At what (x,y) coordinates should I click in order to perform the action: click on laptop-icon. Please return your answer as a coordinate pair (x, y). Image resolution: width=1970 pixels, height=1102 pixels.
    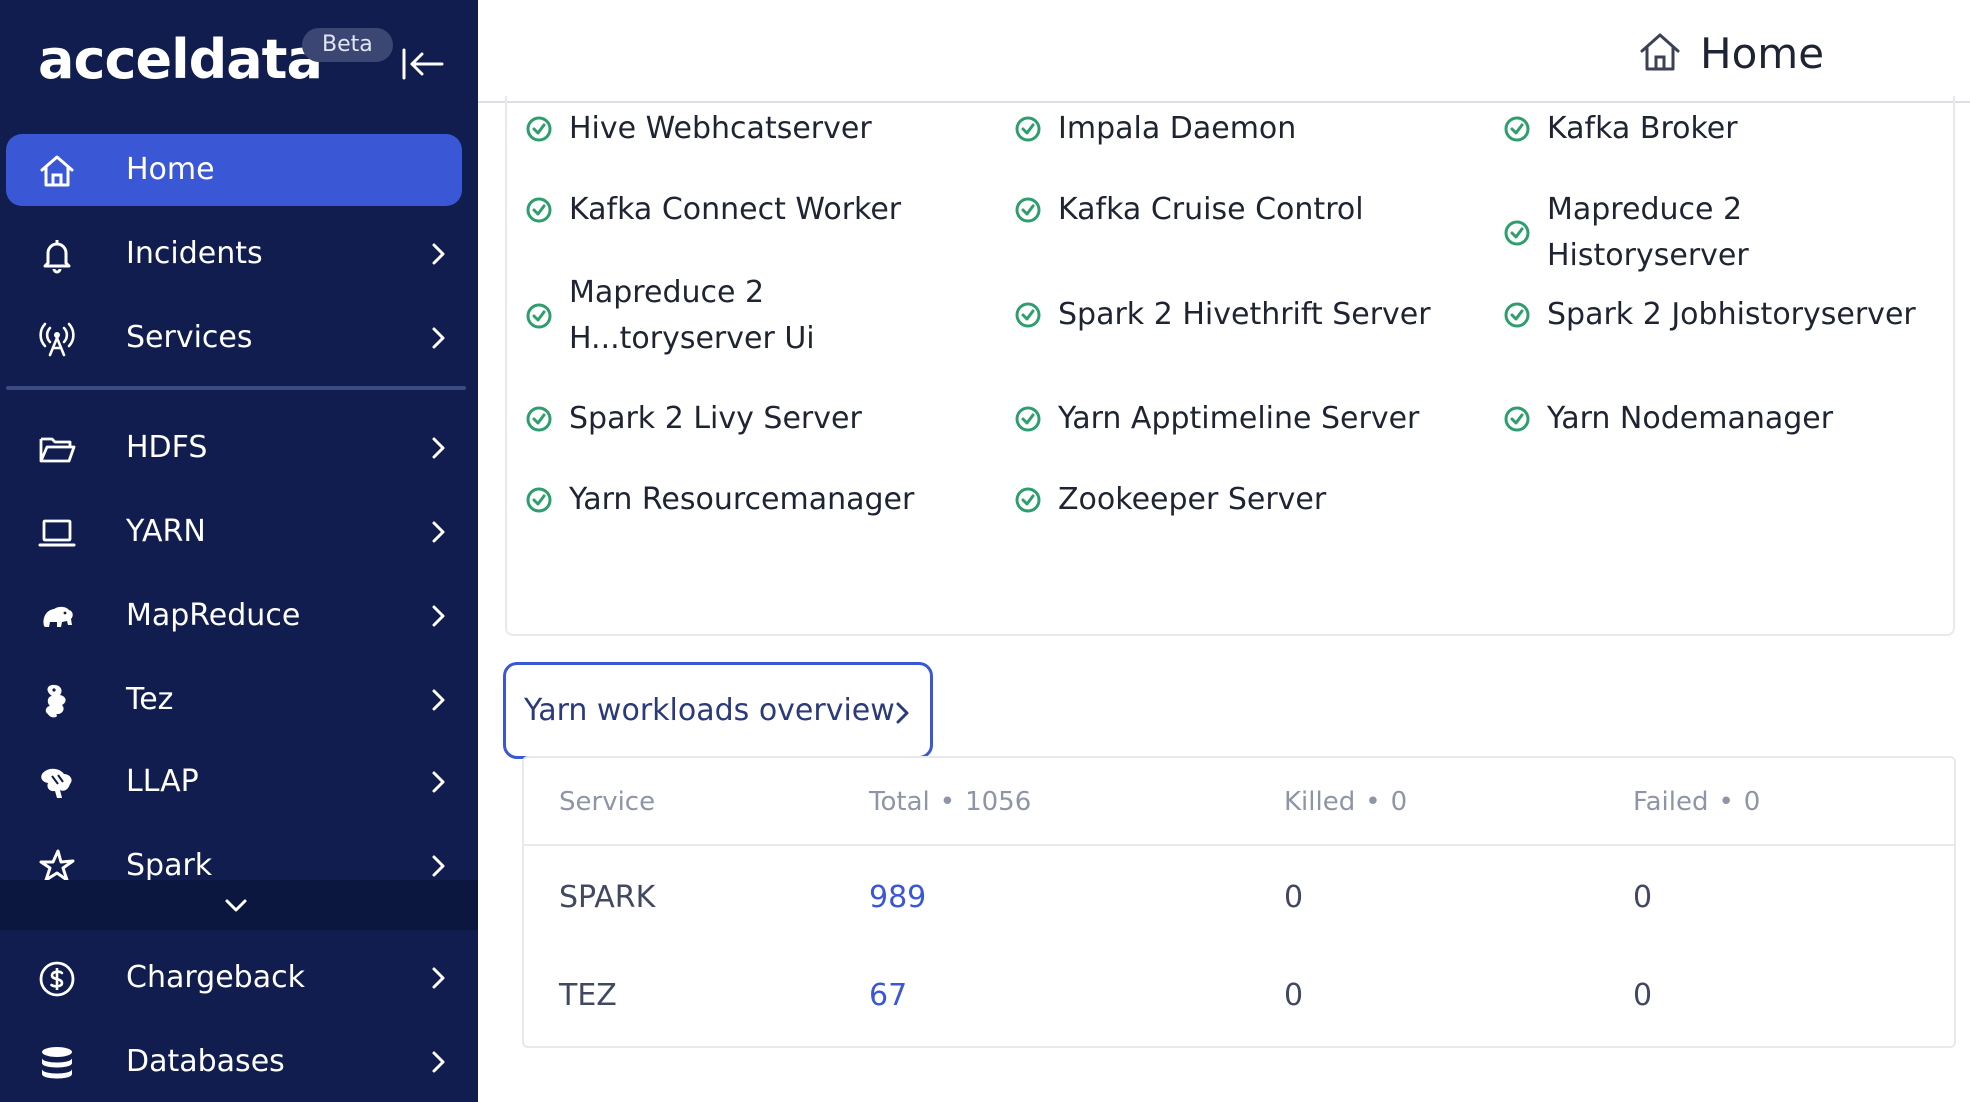
    Looking at the image, I should click on (57, 533).